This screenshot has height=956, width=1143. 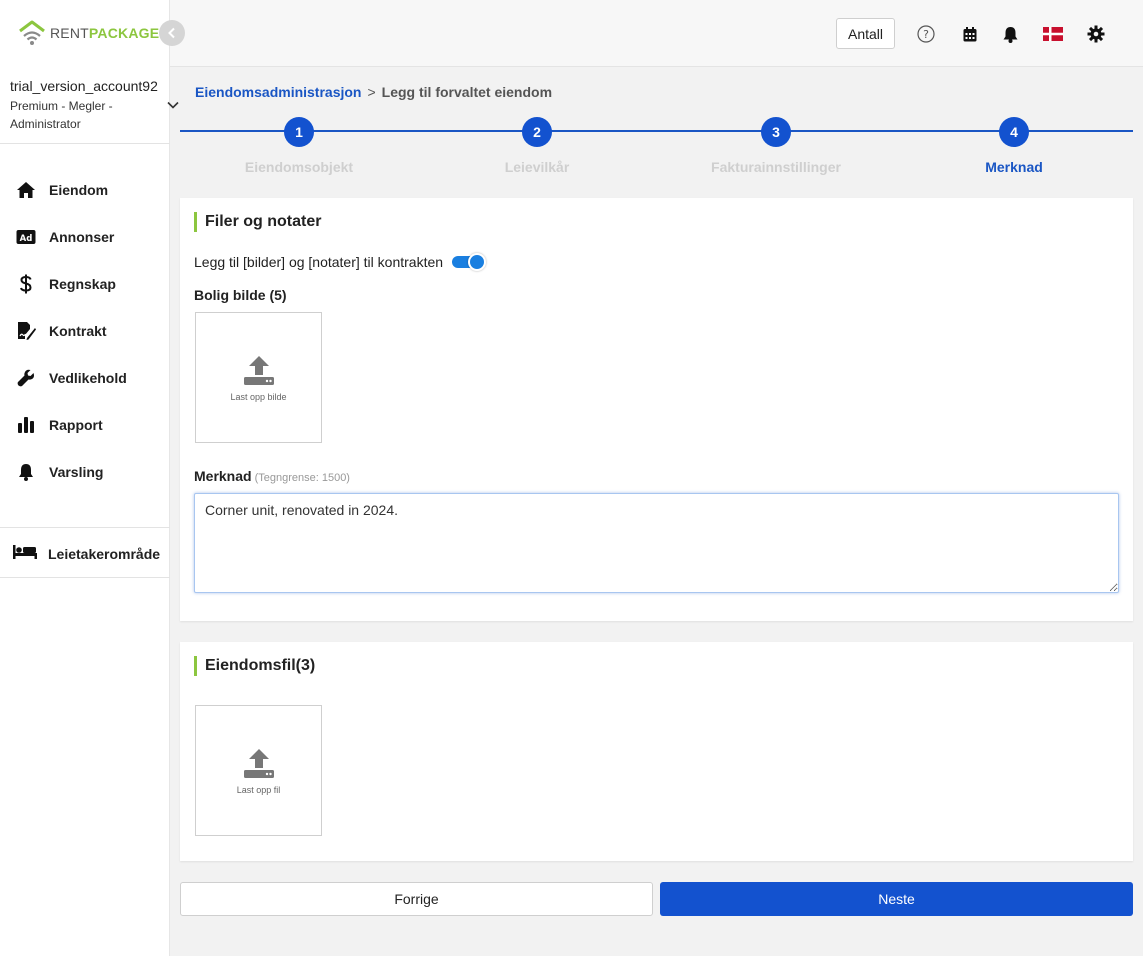 I want to click on file-upload-box: Last opp fil, so click(x=258, y=770).